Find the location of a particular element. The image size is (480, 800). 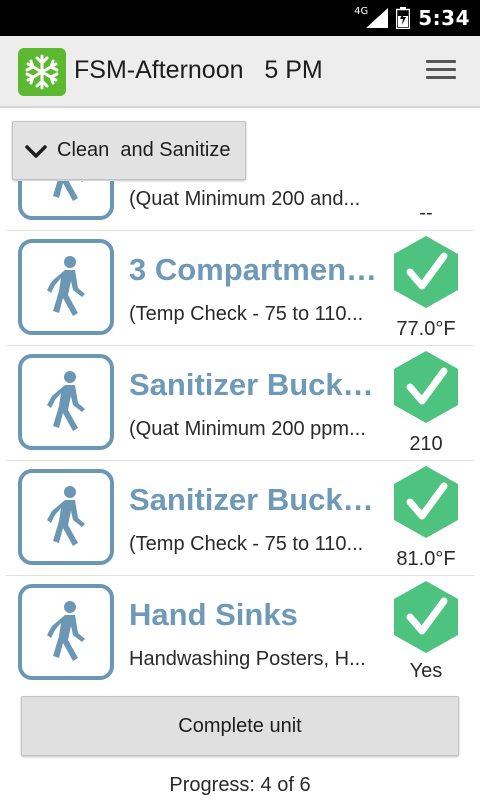

item-value: Yes is located at coordinates (426, 671).